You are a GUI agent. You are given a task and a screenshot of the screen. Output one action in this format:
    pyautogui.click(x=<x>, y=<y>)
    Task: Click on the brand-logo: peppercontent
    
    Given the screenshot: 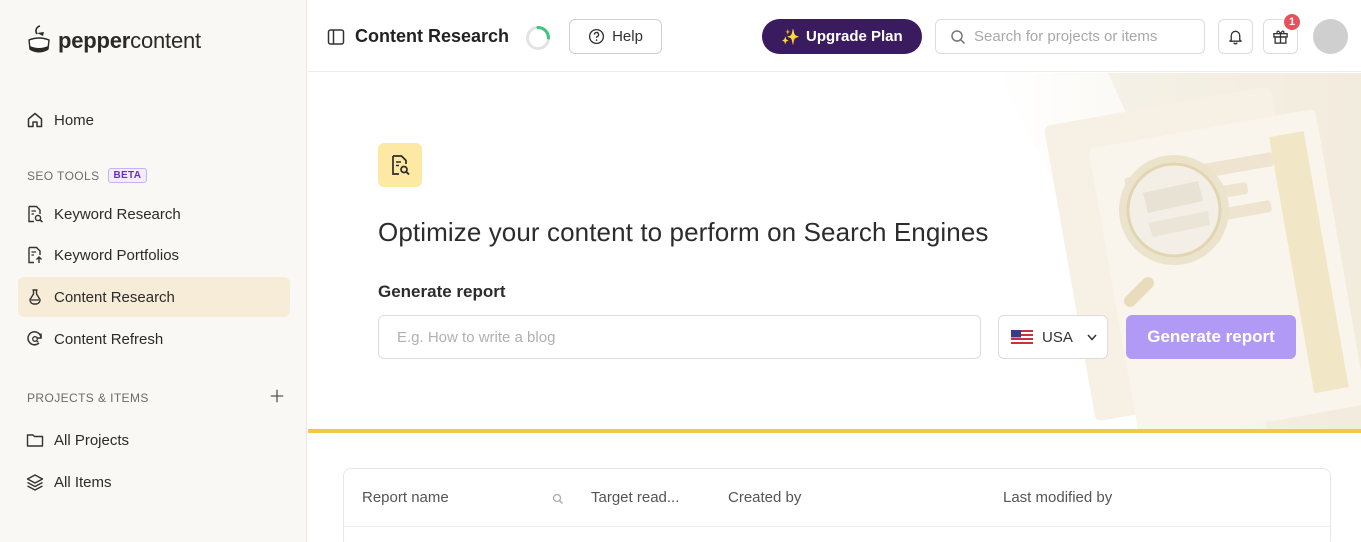 What is the action you would take?
    pyautogui.click(x=113, y=41)
    